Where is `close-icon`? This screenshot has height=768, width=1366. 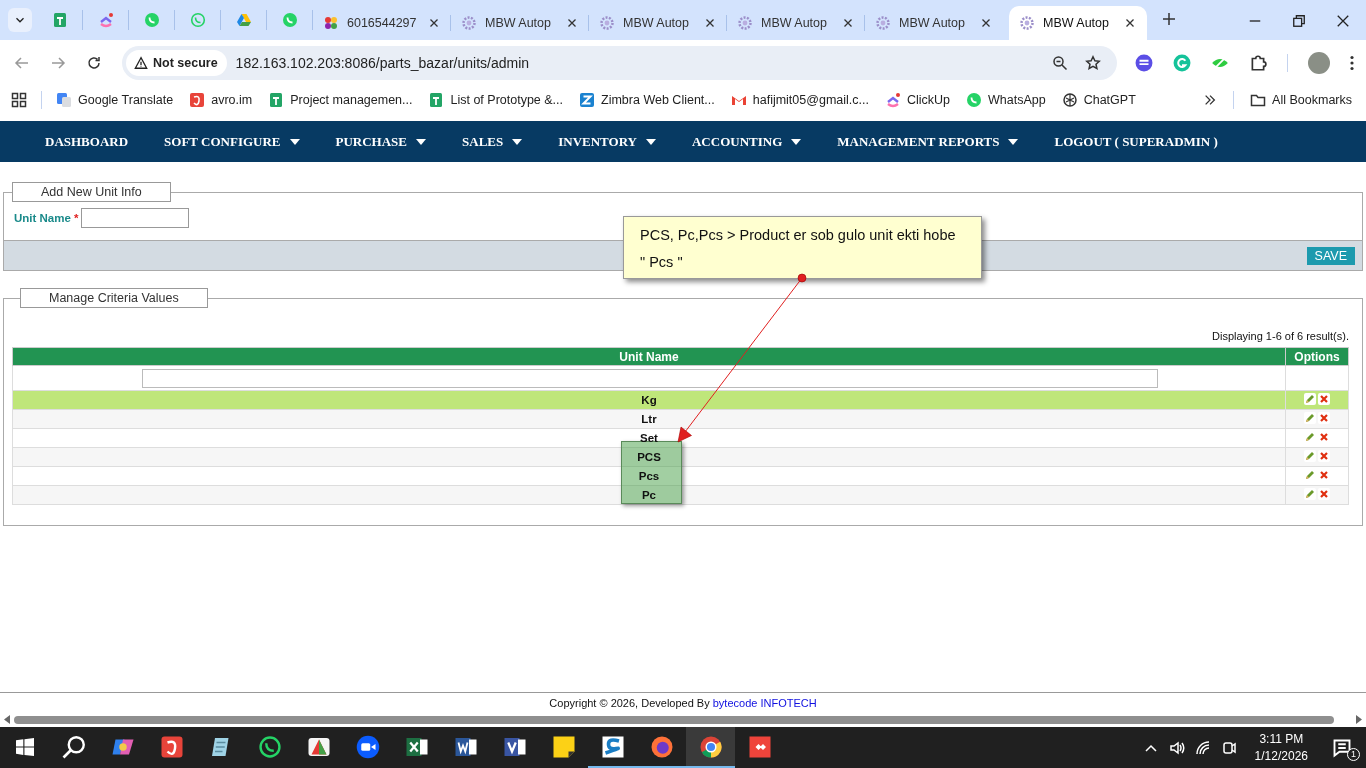 close-icon is located at coordinates (1343, 21).